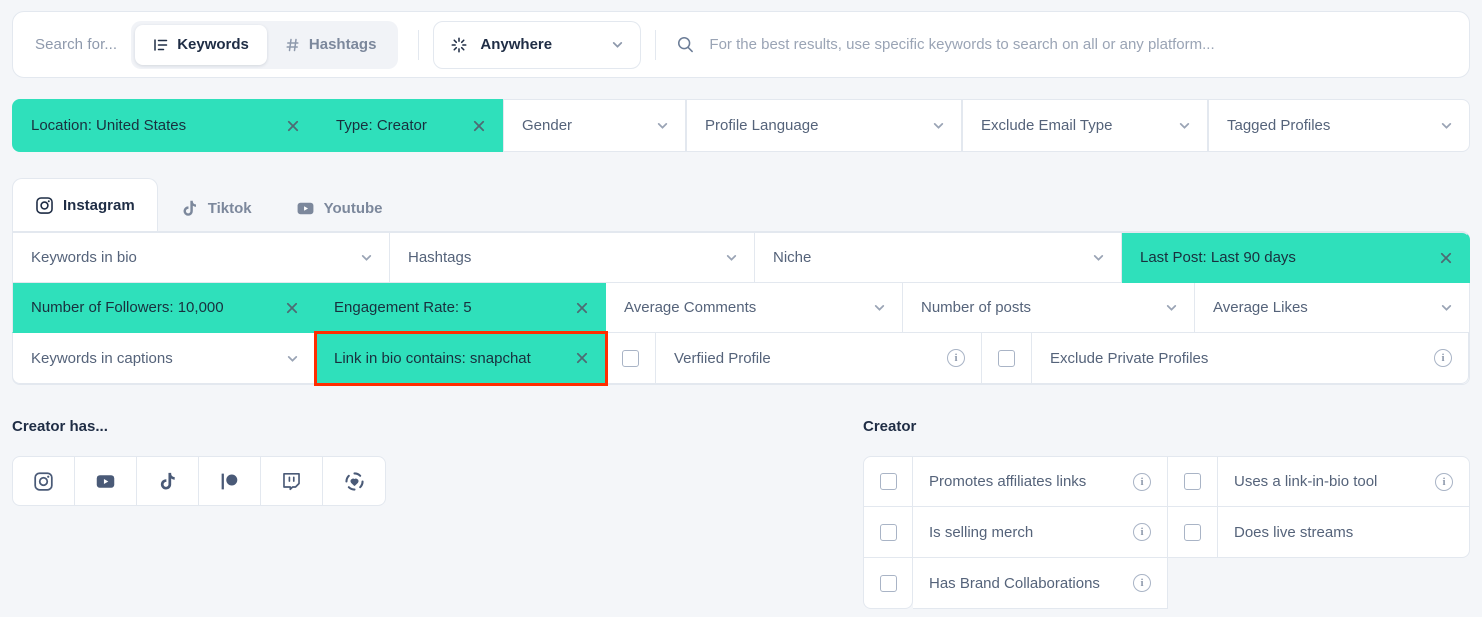  What do you see at coordinates (1279, 125) in the screenshot?
I see `filter-tagged-profiles-label: Tagged Profiles` at bounding box center [1279, 125].